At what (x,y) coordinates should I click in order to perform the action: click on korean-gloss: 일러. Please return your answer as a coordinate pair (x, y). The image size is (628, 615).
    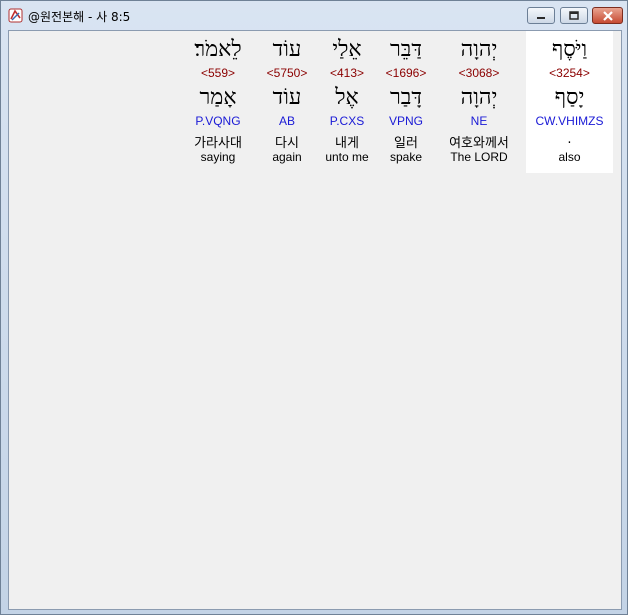
    Looking at the image, I should click on (406, 143).